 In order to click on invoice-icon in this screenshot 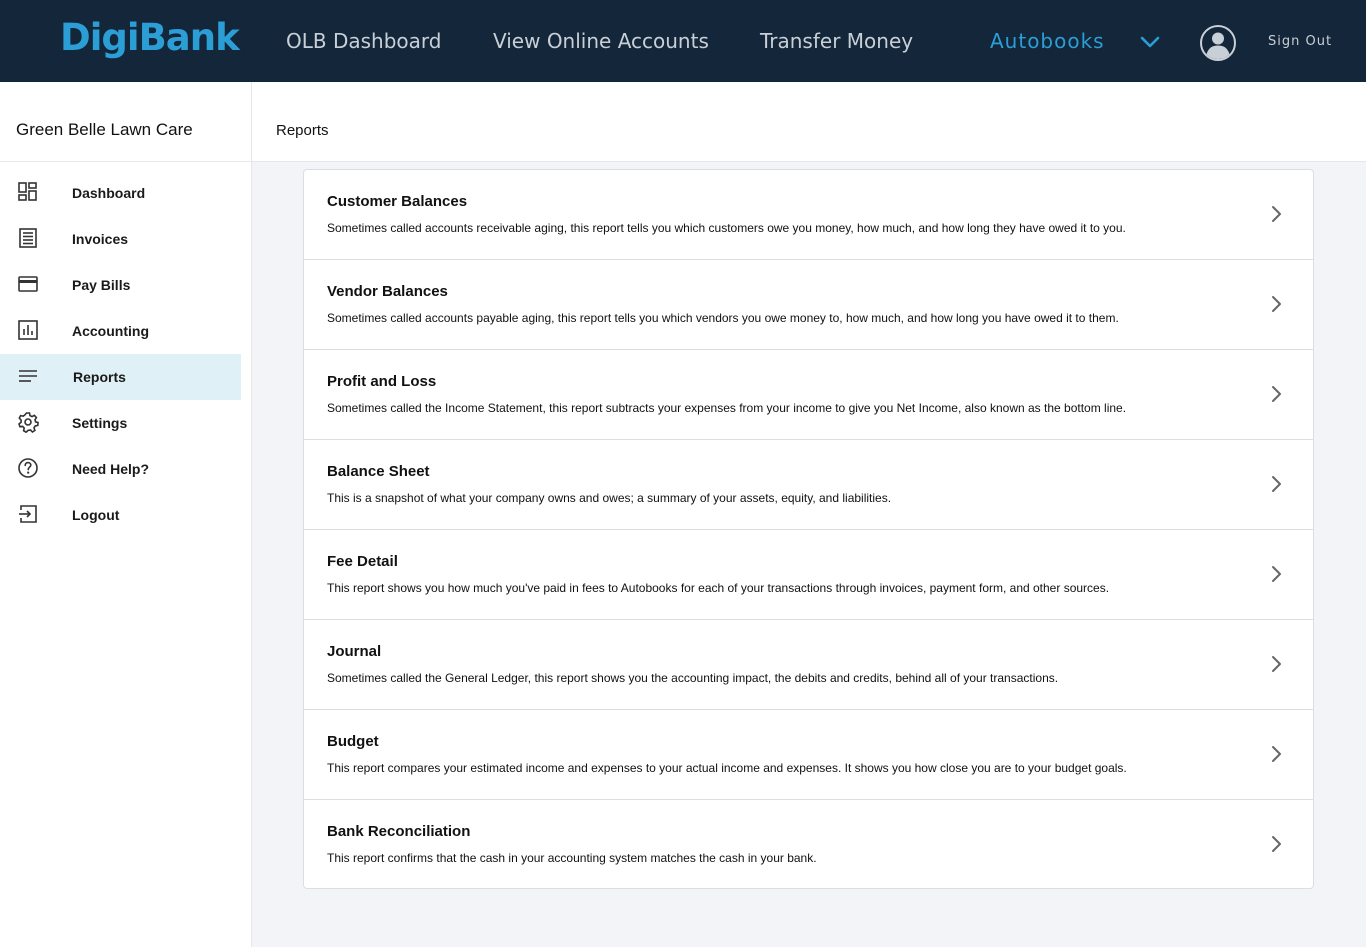, I will do `click(28, 238)`.